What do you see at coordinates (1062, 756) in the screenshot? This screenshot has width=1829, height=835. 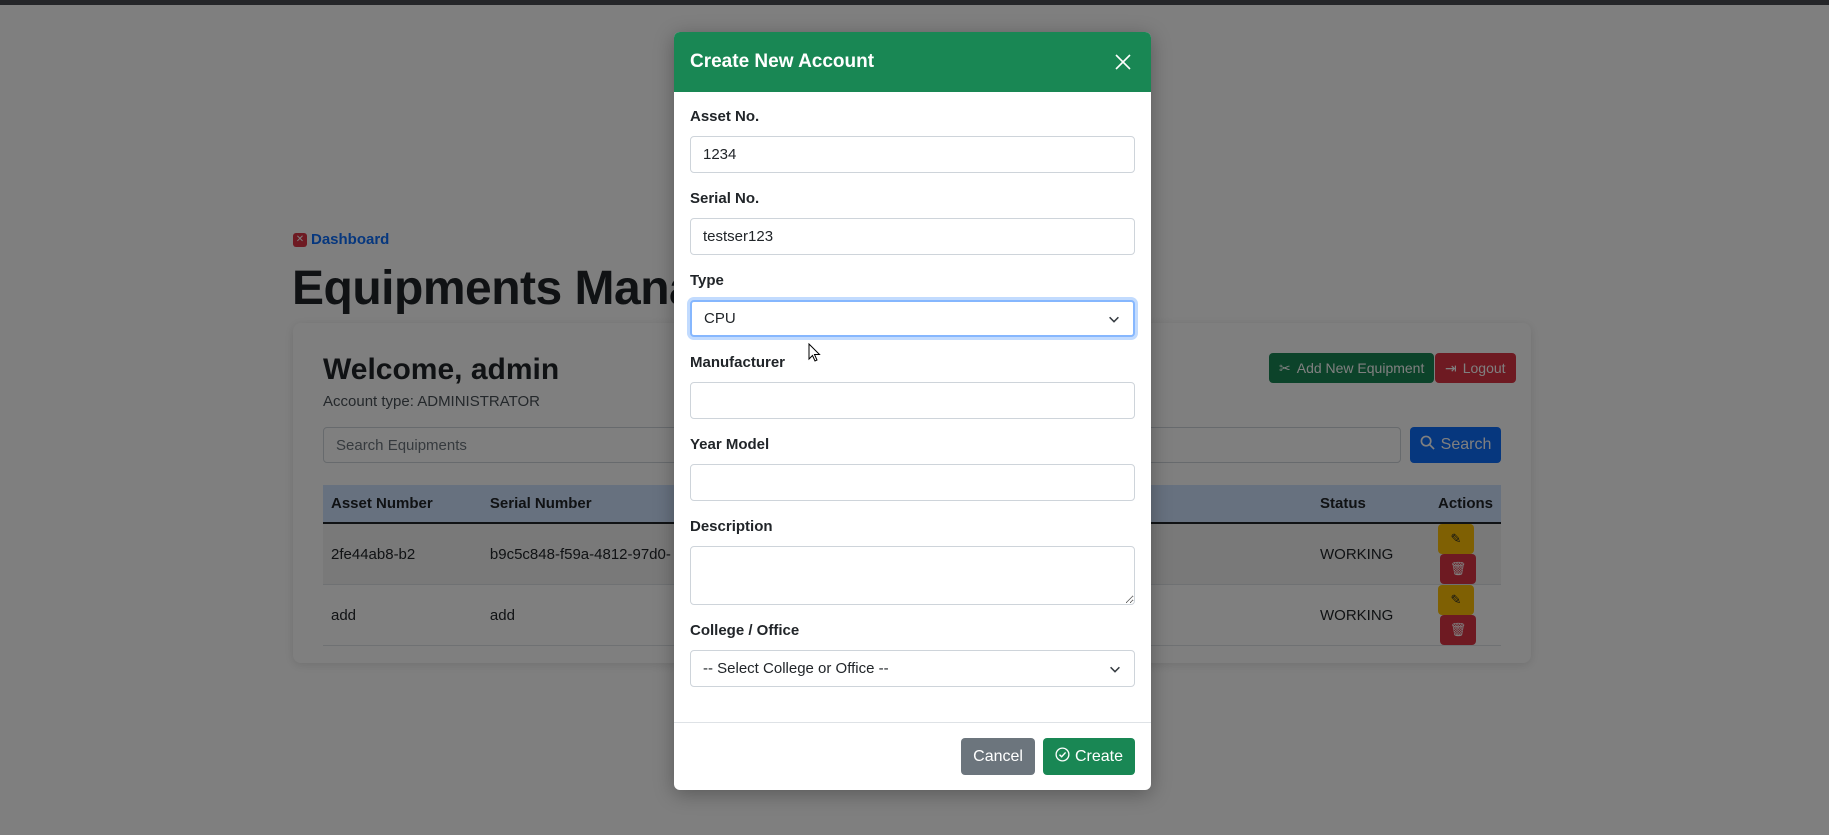 I see `check-circle-icon` at bounding box center [1062, 756].